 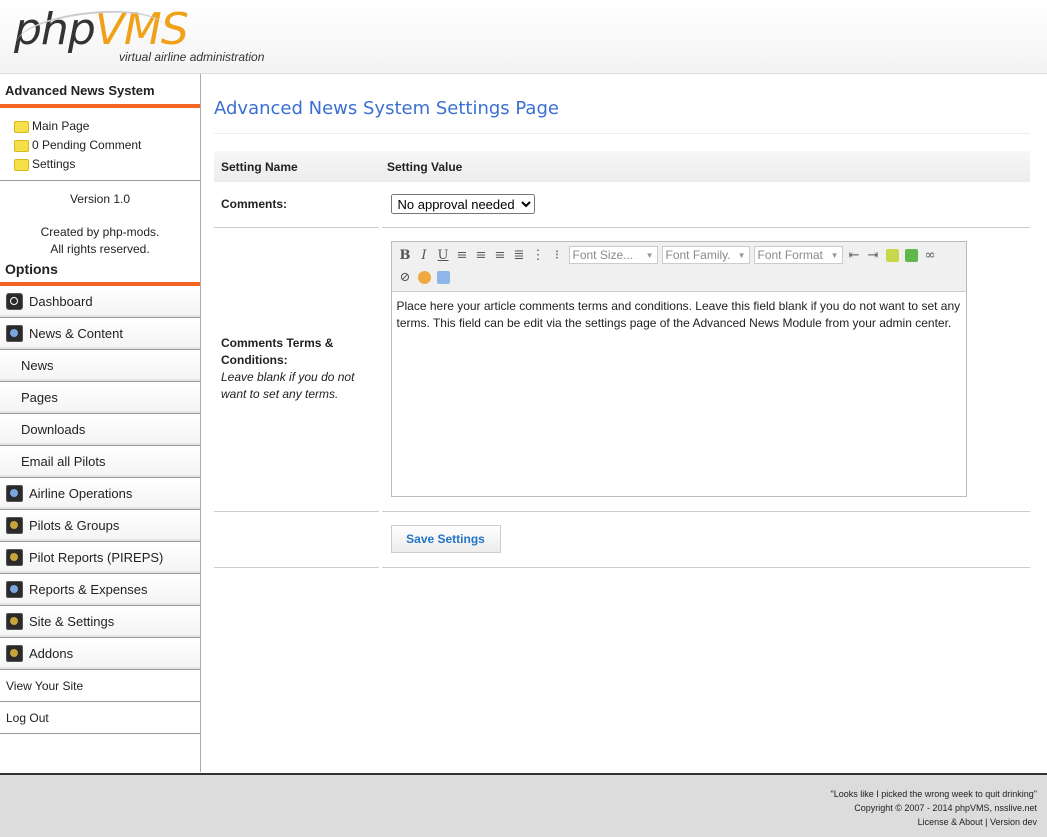 I want to click on menu-news-content: News & Content, so click(x=100, y=334).